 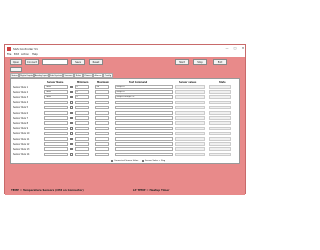 What do you see at coordinates (83, 82) in the screenshot?
I see `header-minimum: Minimum` at bounding box center [83, 82].